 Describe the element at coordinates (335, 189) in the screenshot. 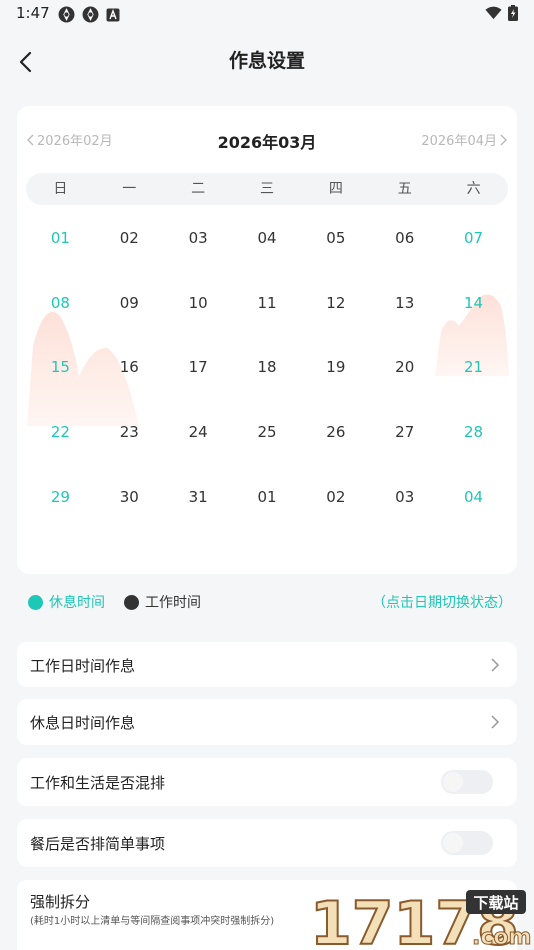

I see `weekday-label: 四` at that location.